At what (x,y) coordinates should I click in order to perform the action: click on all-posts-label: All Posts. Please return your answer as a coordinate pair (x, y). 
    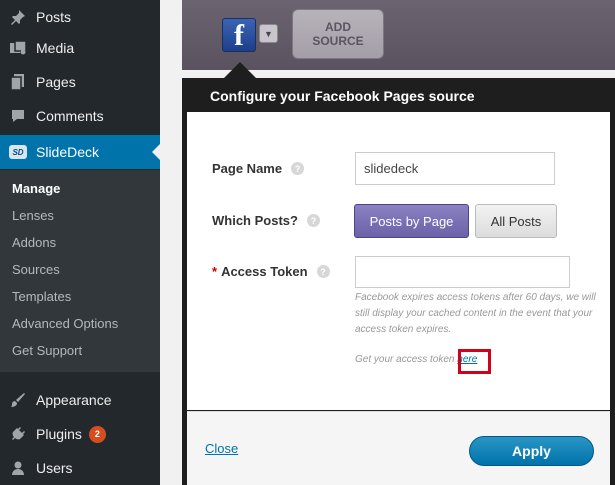
    Looking at the image, I should click on (516, 221).